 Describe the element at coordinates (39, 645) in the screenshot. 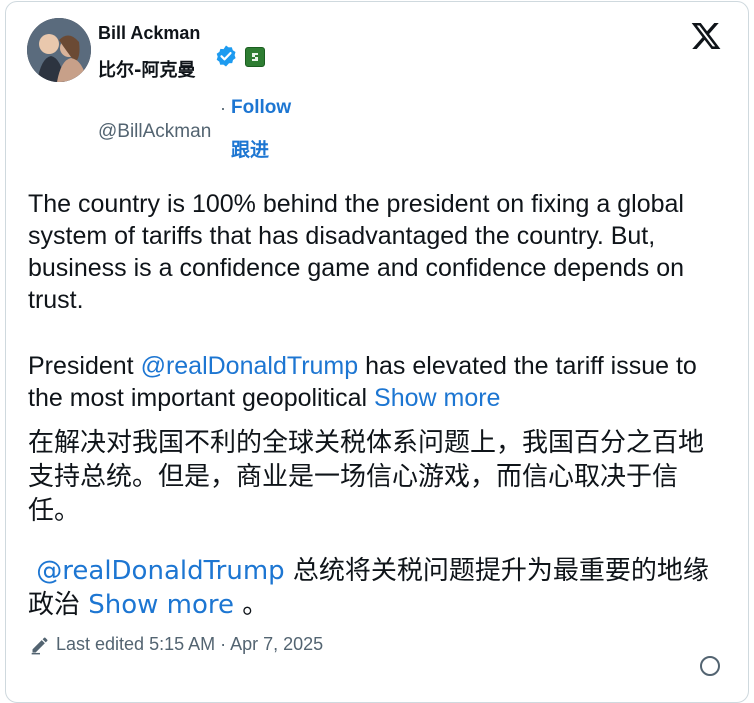

I see `pencil-icon` at that location.